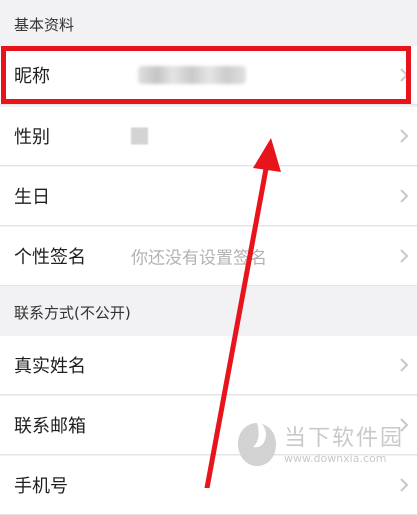  I want to click on row-label: 性别, so click(32, 137).